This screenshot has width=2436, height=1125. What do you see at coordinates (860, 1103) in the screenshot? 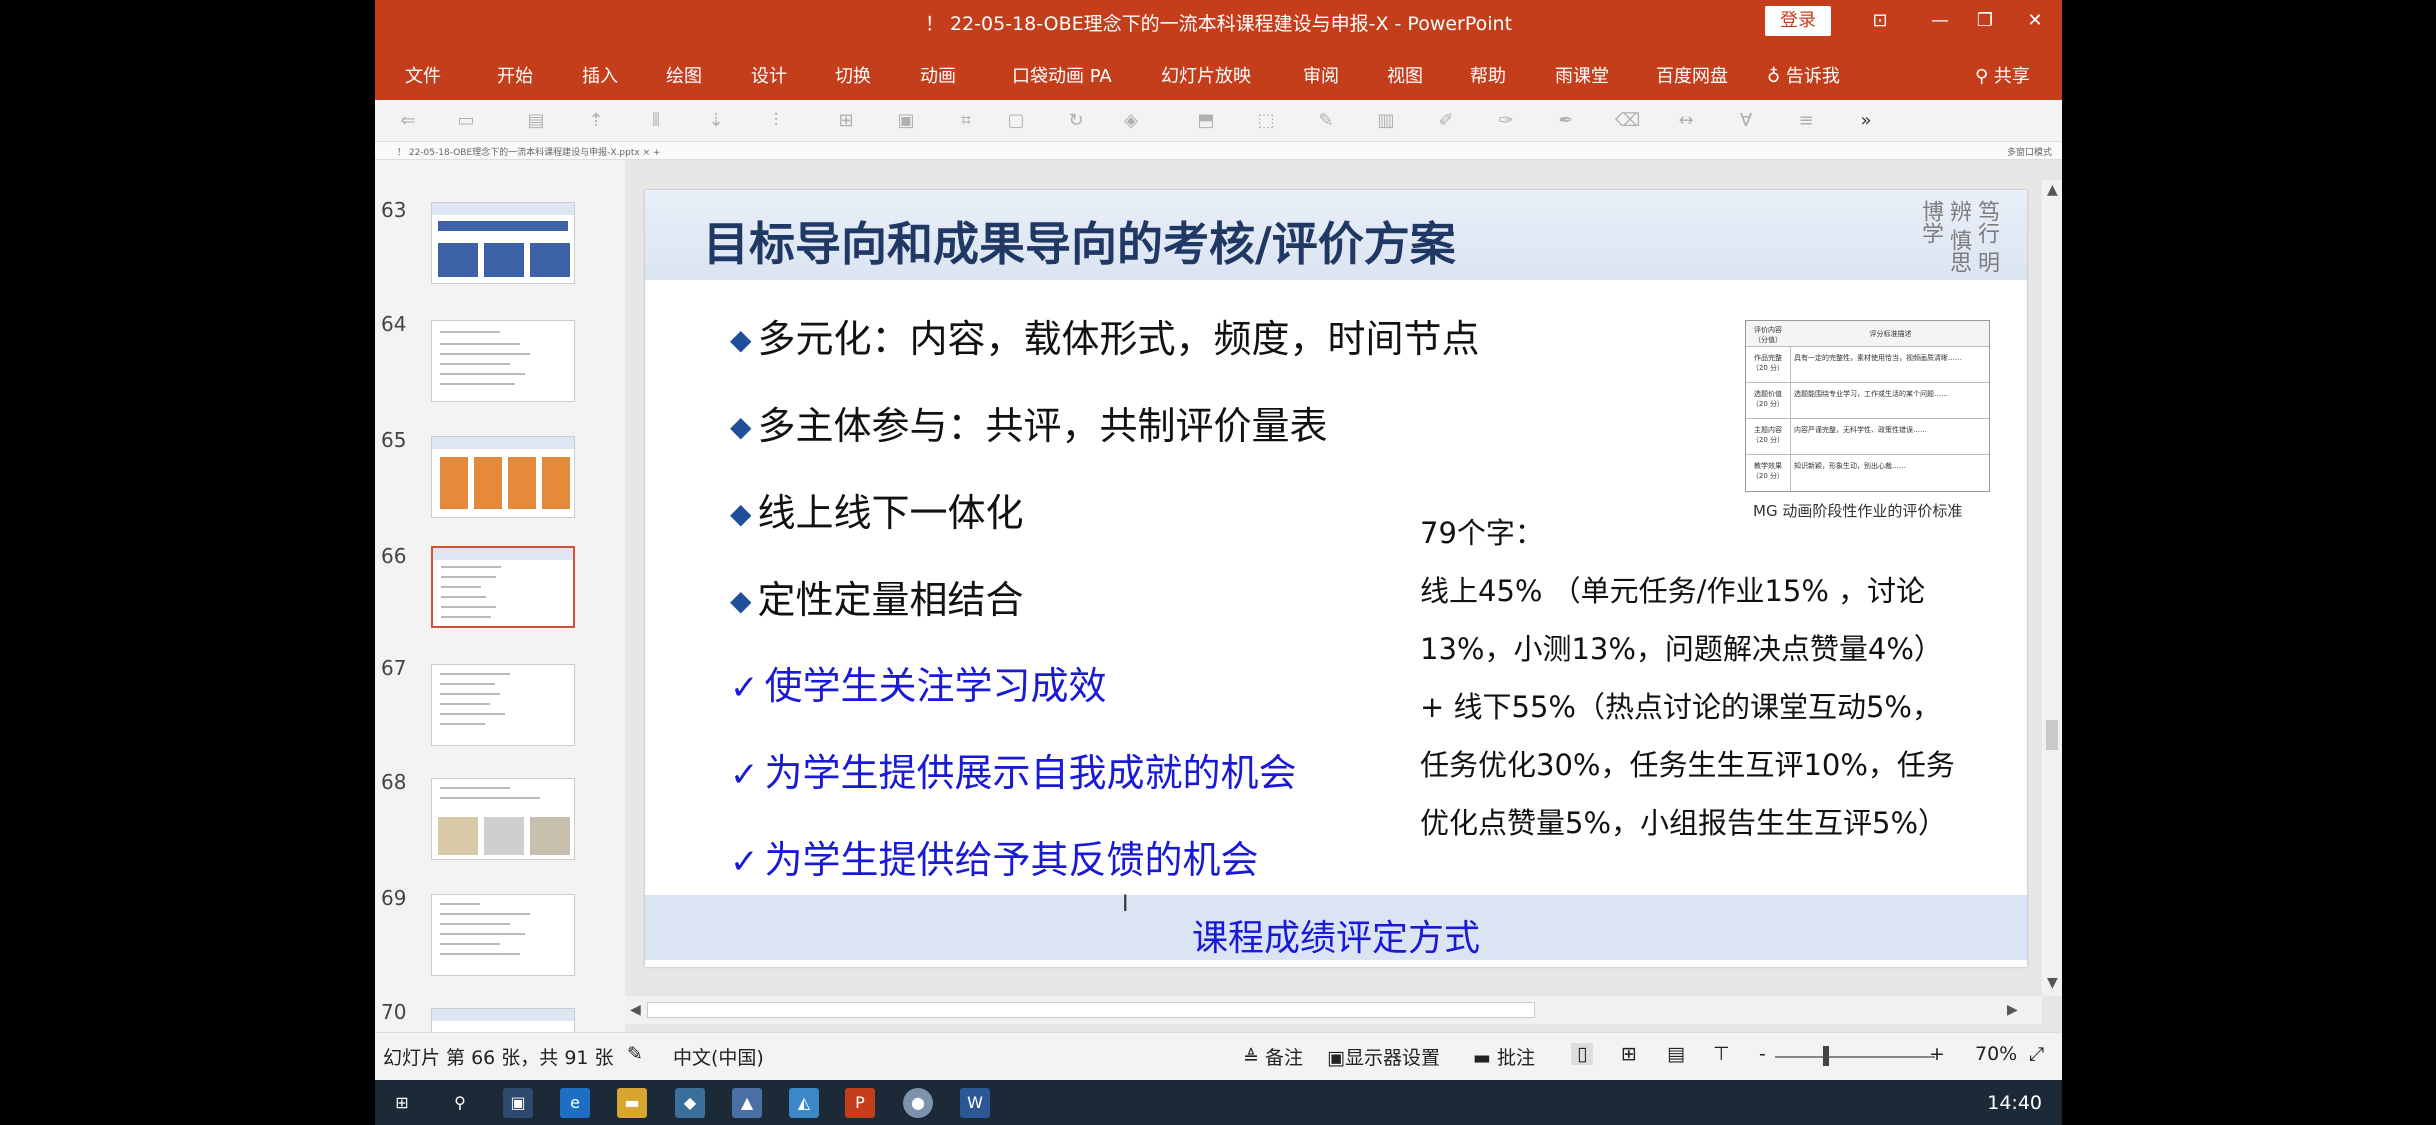
I see `powerpoint-icon: P` at bounding box center [860, 1103].